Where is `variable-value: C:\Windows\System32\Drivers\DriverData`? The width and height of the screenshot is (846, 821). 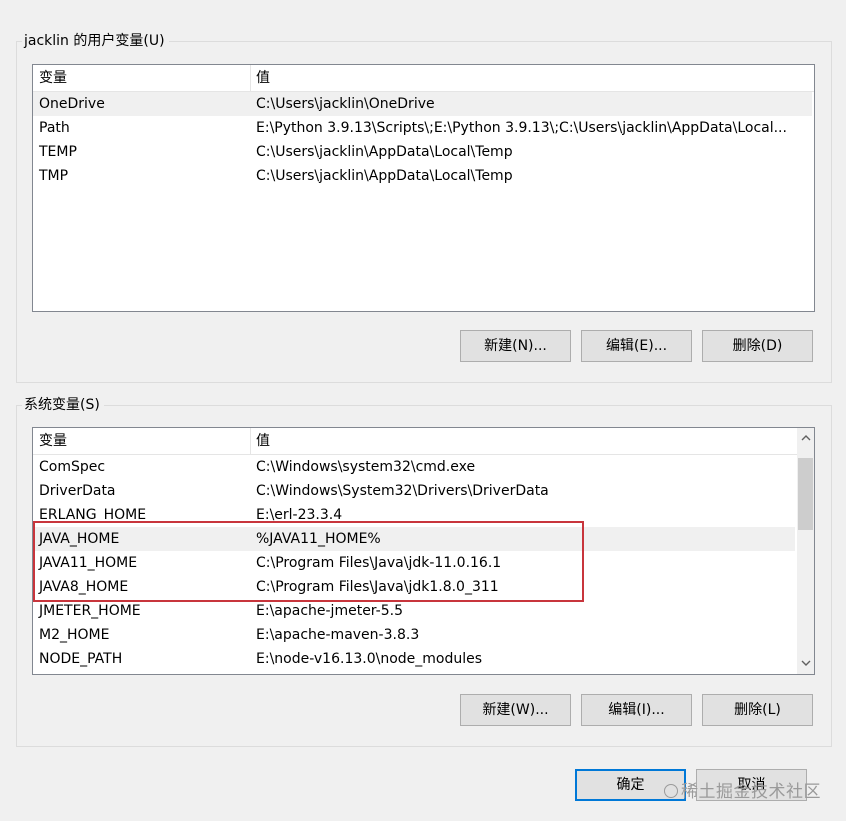
variable-value: C:\Windows\System32\Drivers\DriverData is located at coordinates (402, 491).